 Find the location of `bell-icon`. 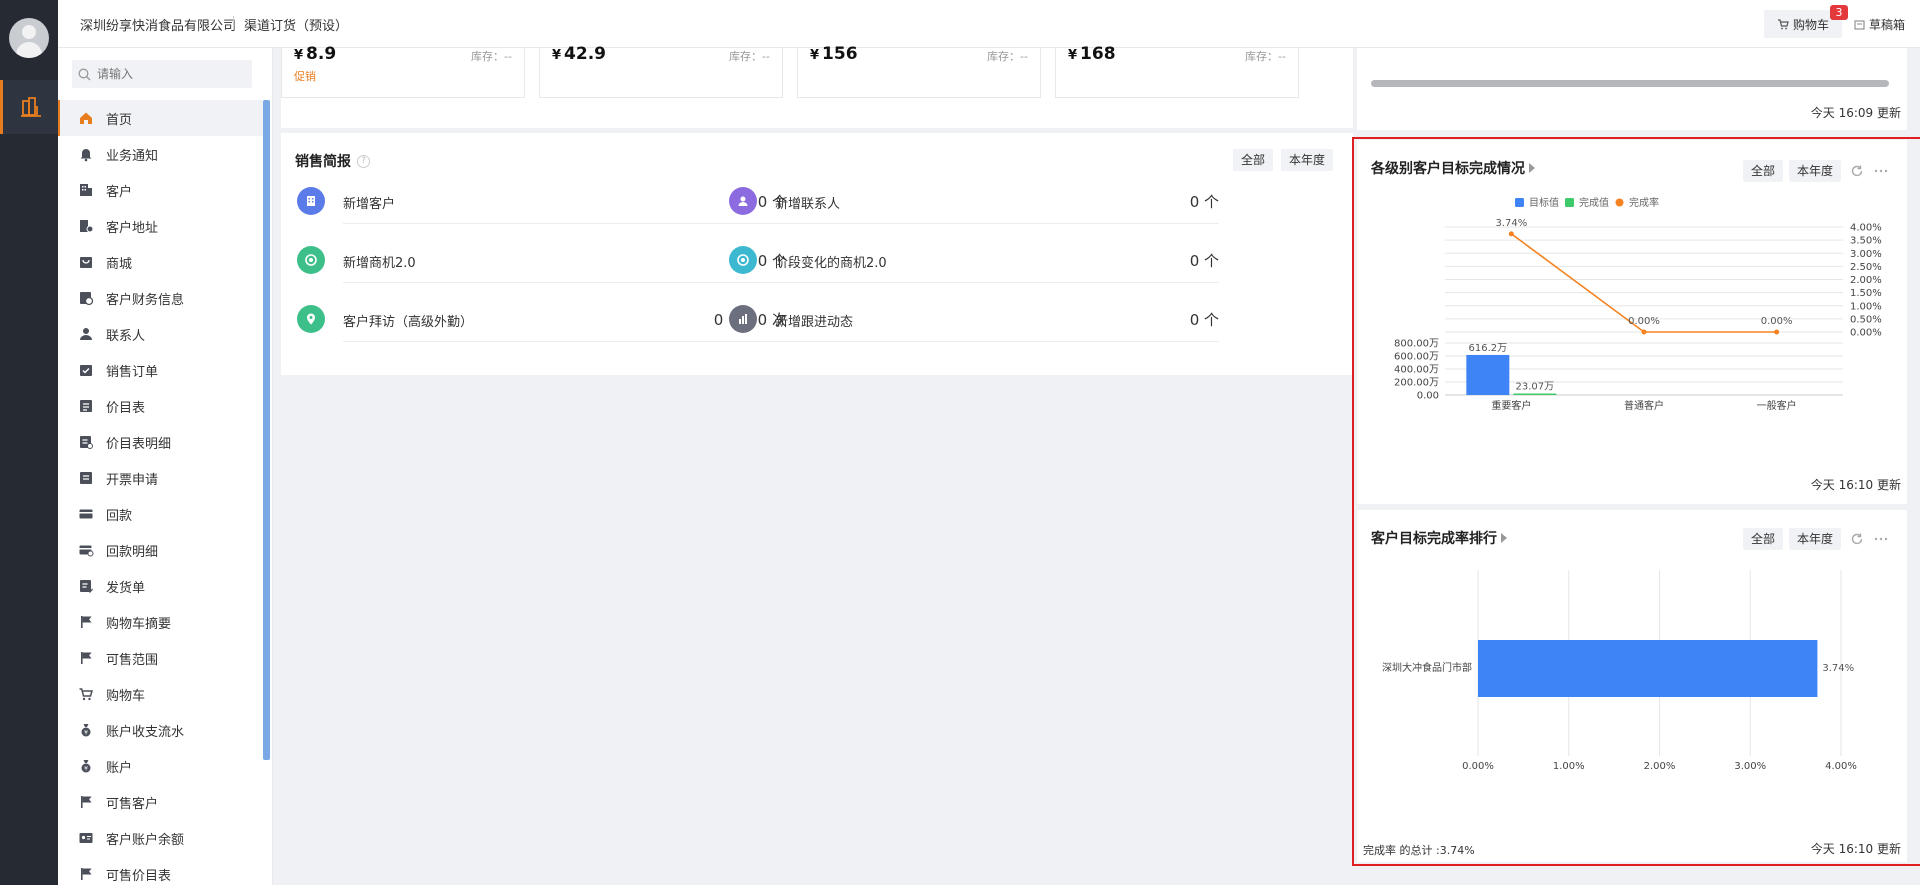

bell-icon is located at coordinates (86, 154).